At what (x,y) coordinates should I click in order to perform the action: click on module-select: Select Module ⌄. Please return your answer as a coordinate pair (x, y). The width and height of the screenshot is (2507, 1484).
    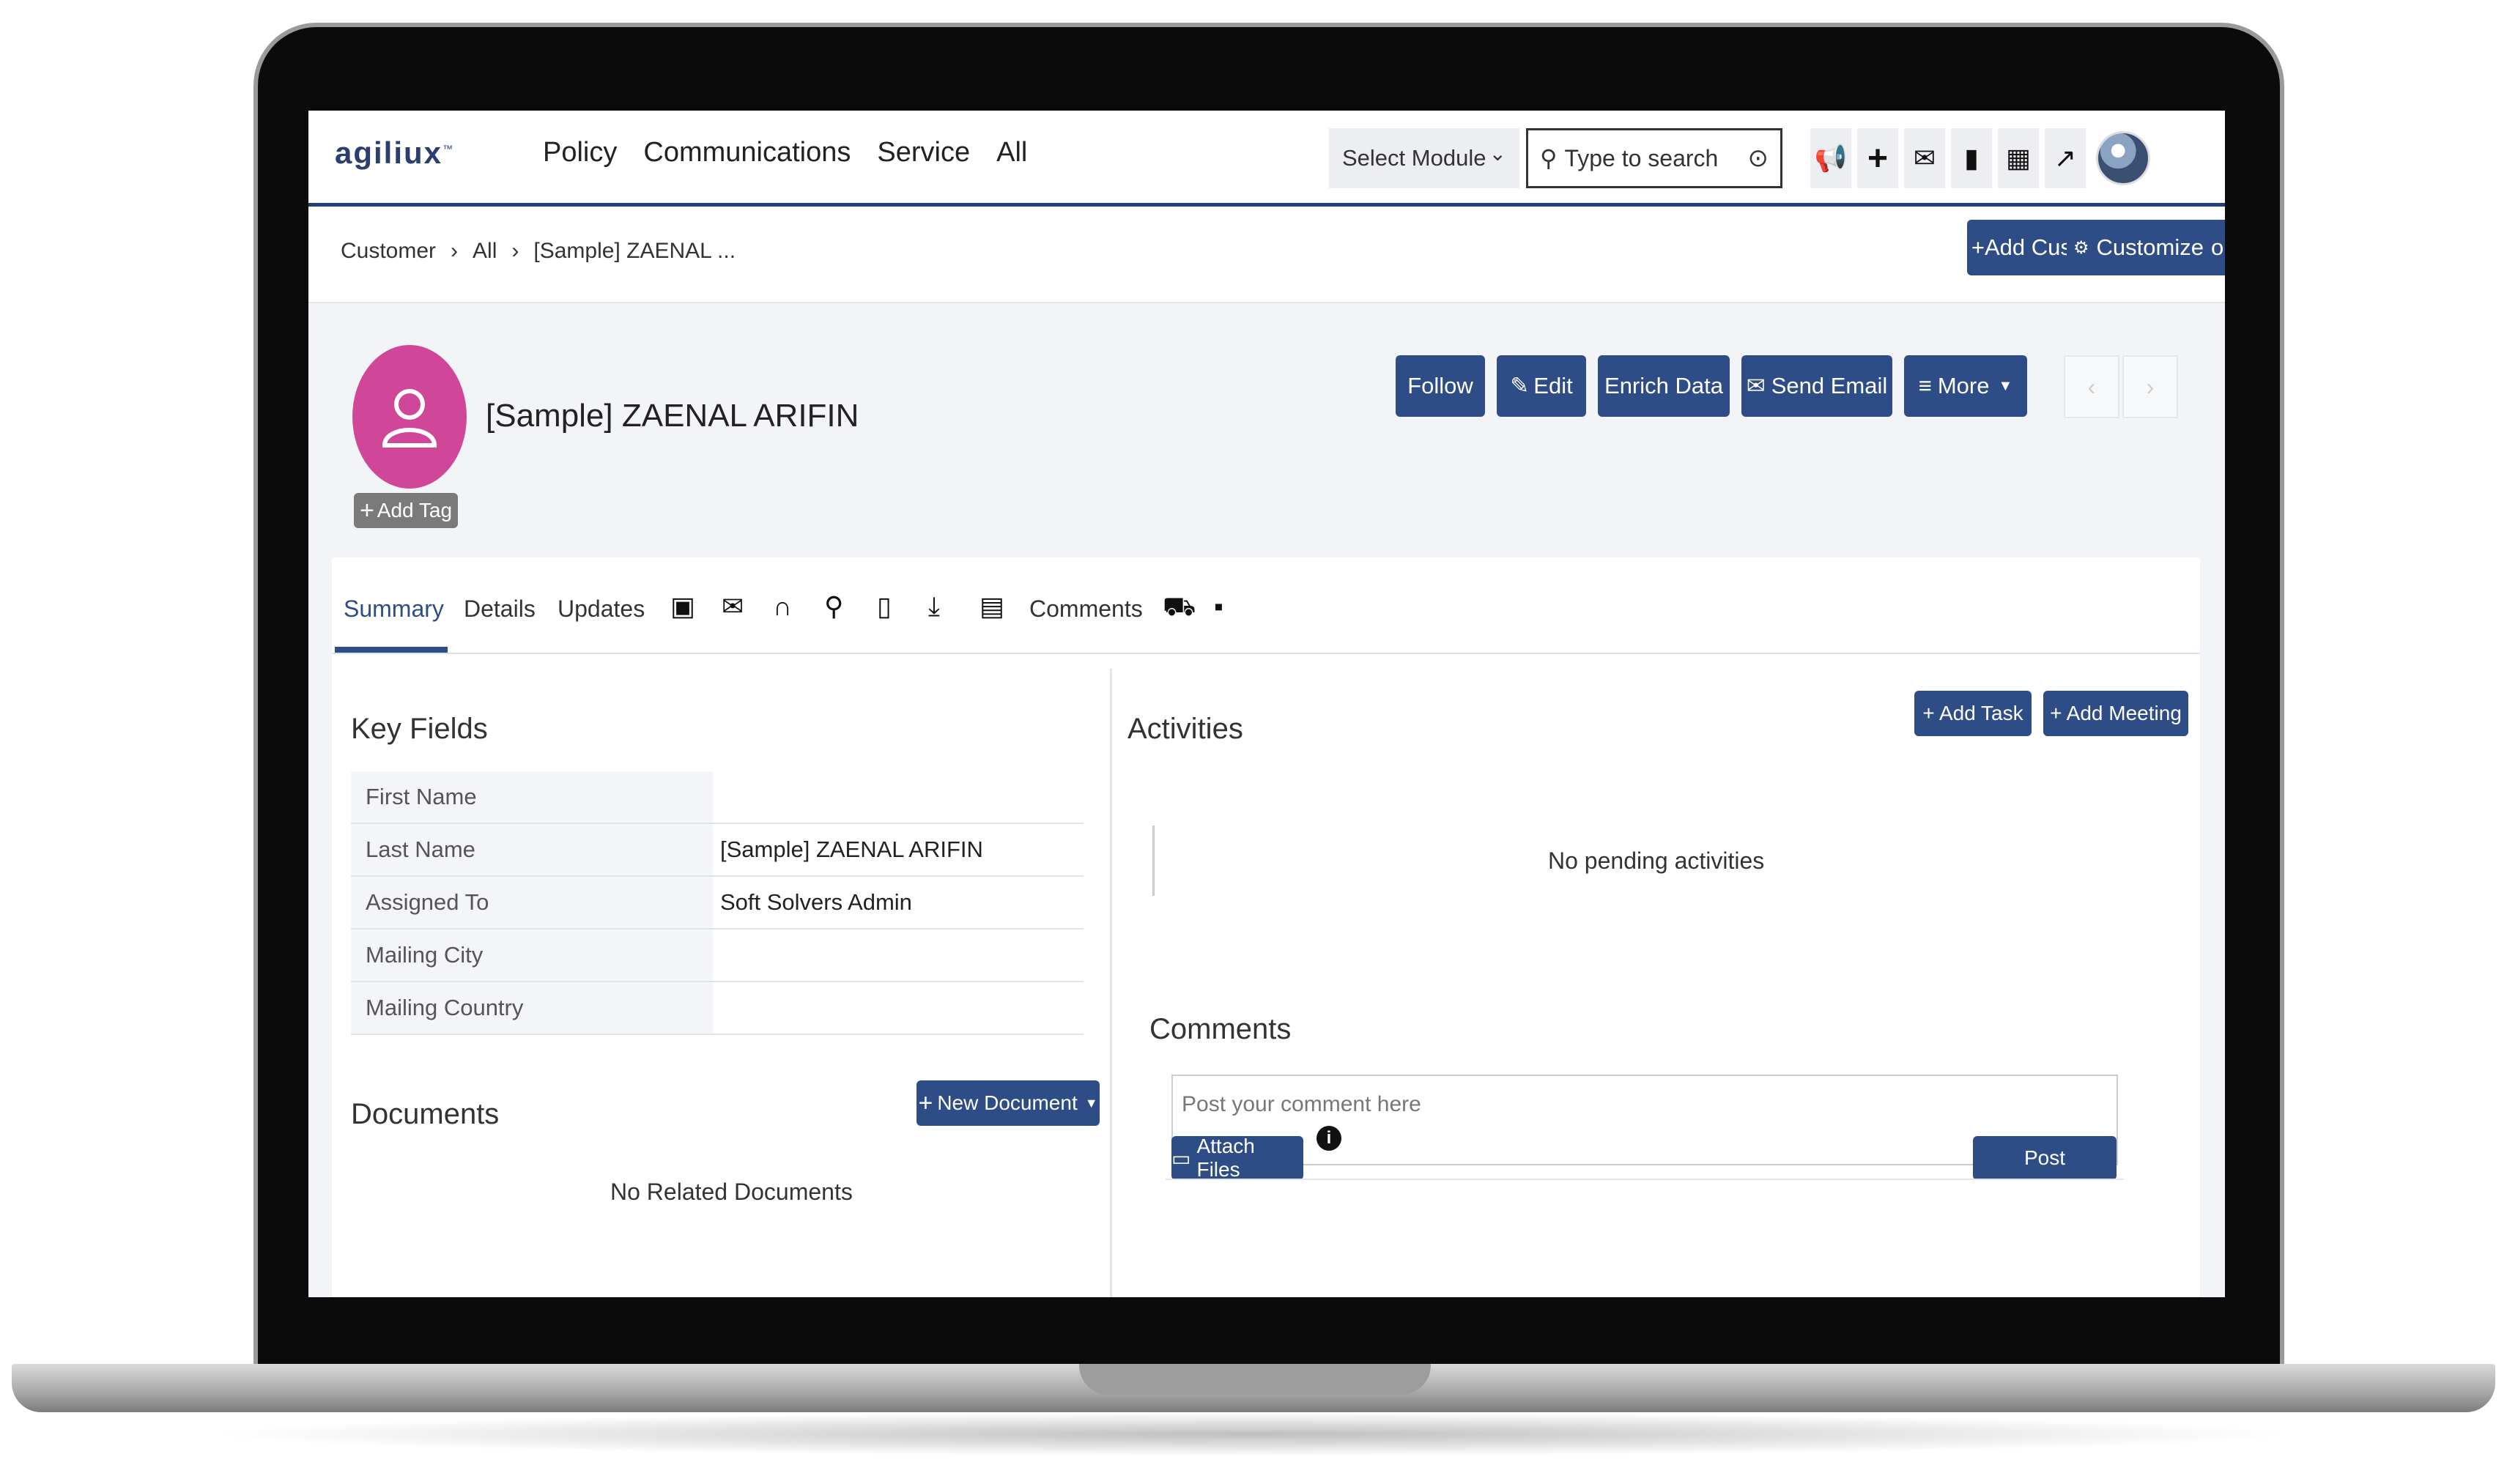
    Looking at the image, I should click on (1424, 158).